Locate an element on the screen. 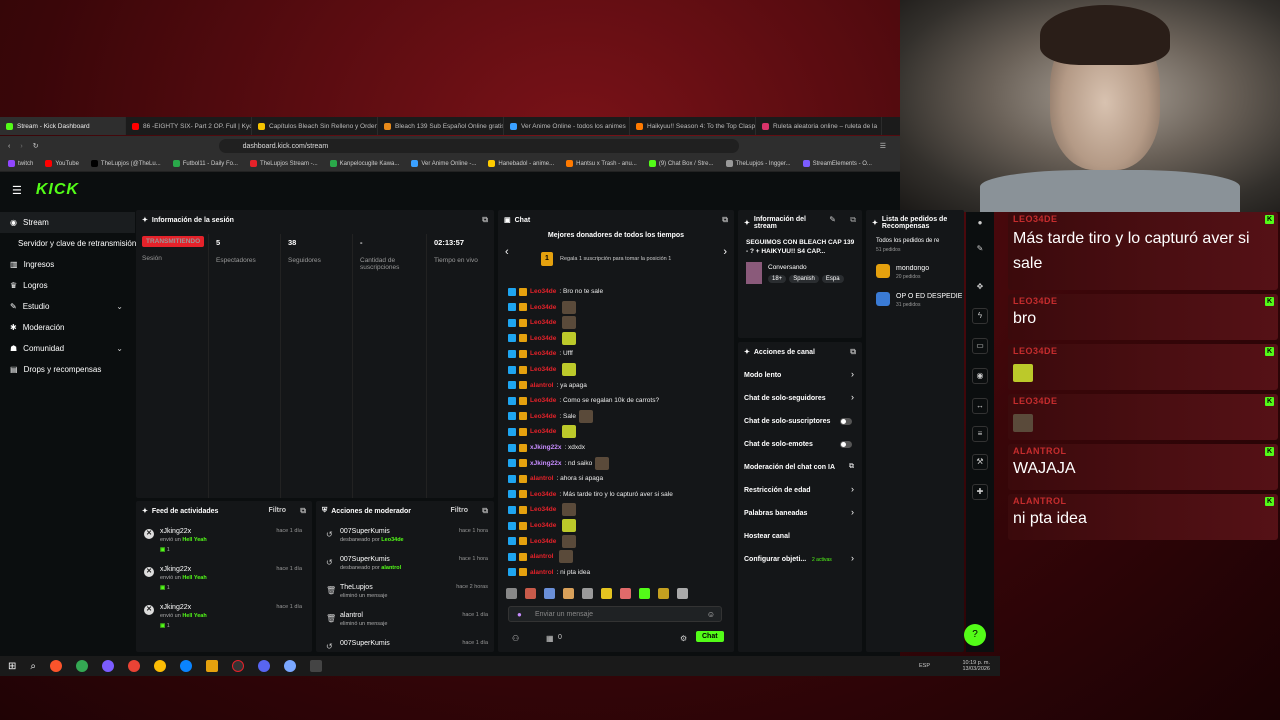  channel-action-label: Moderación del chat con IA is located at coordinates (789, 467).